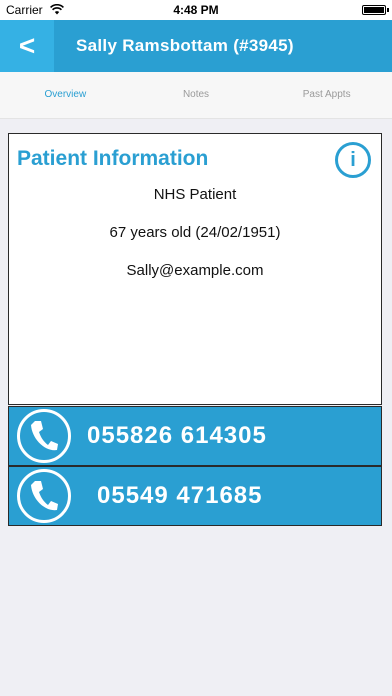  Describe the element at coordinates (326, 95) in the screenshot. I see `tab-past-appts: Past Appts` at that location.